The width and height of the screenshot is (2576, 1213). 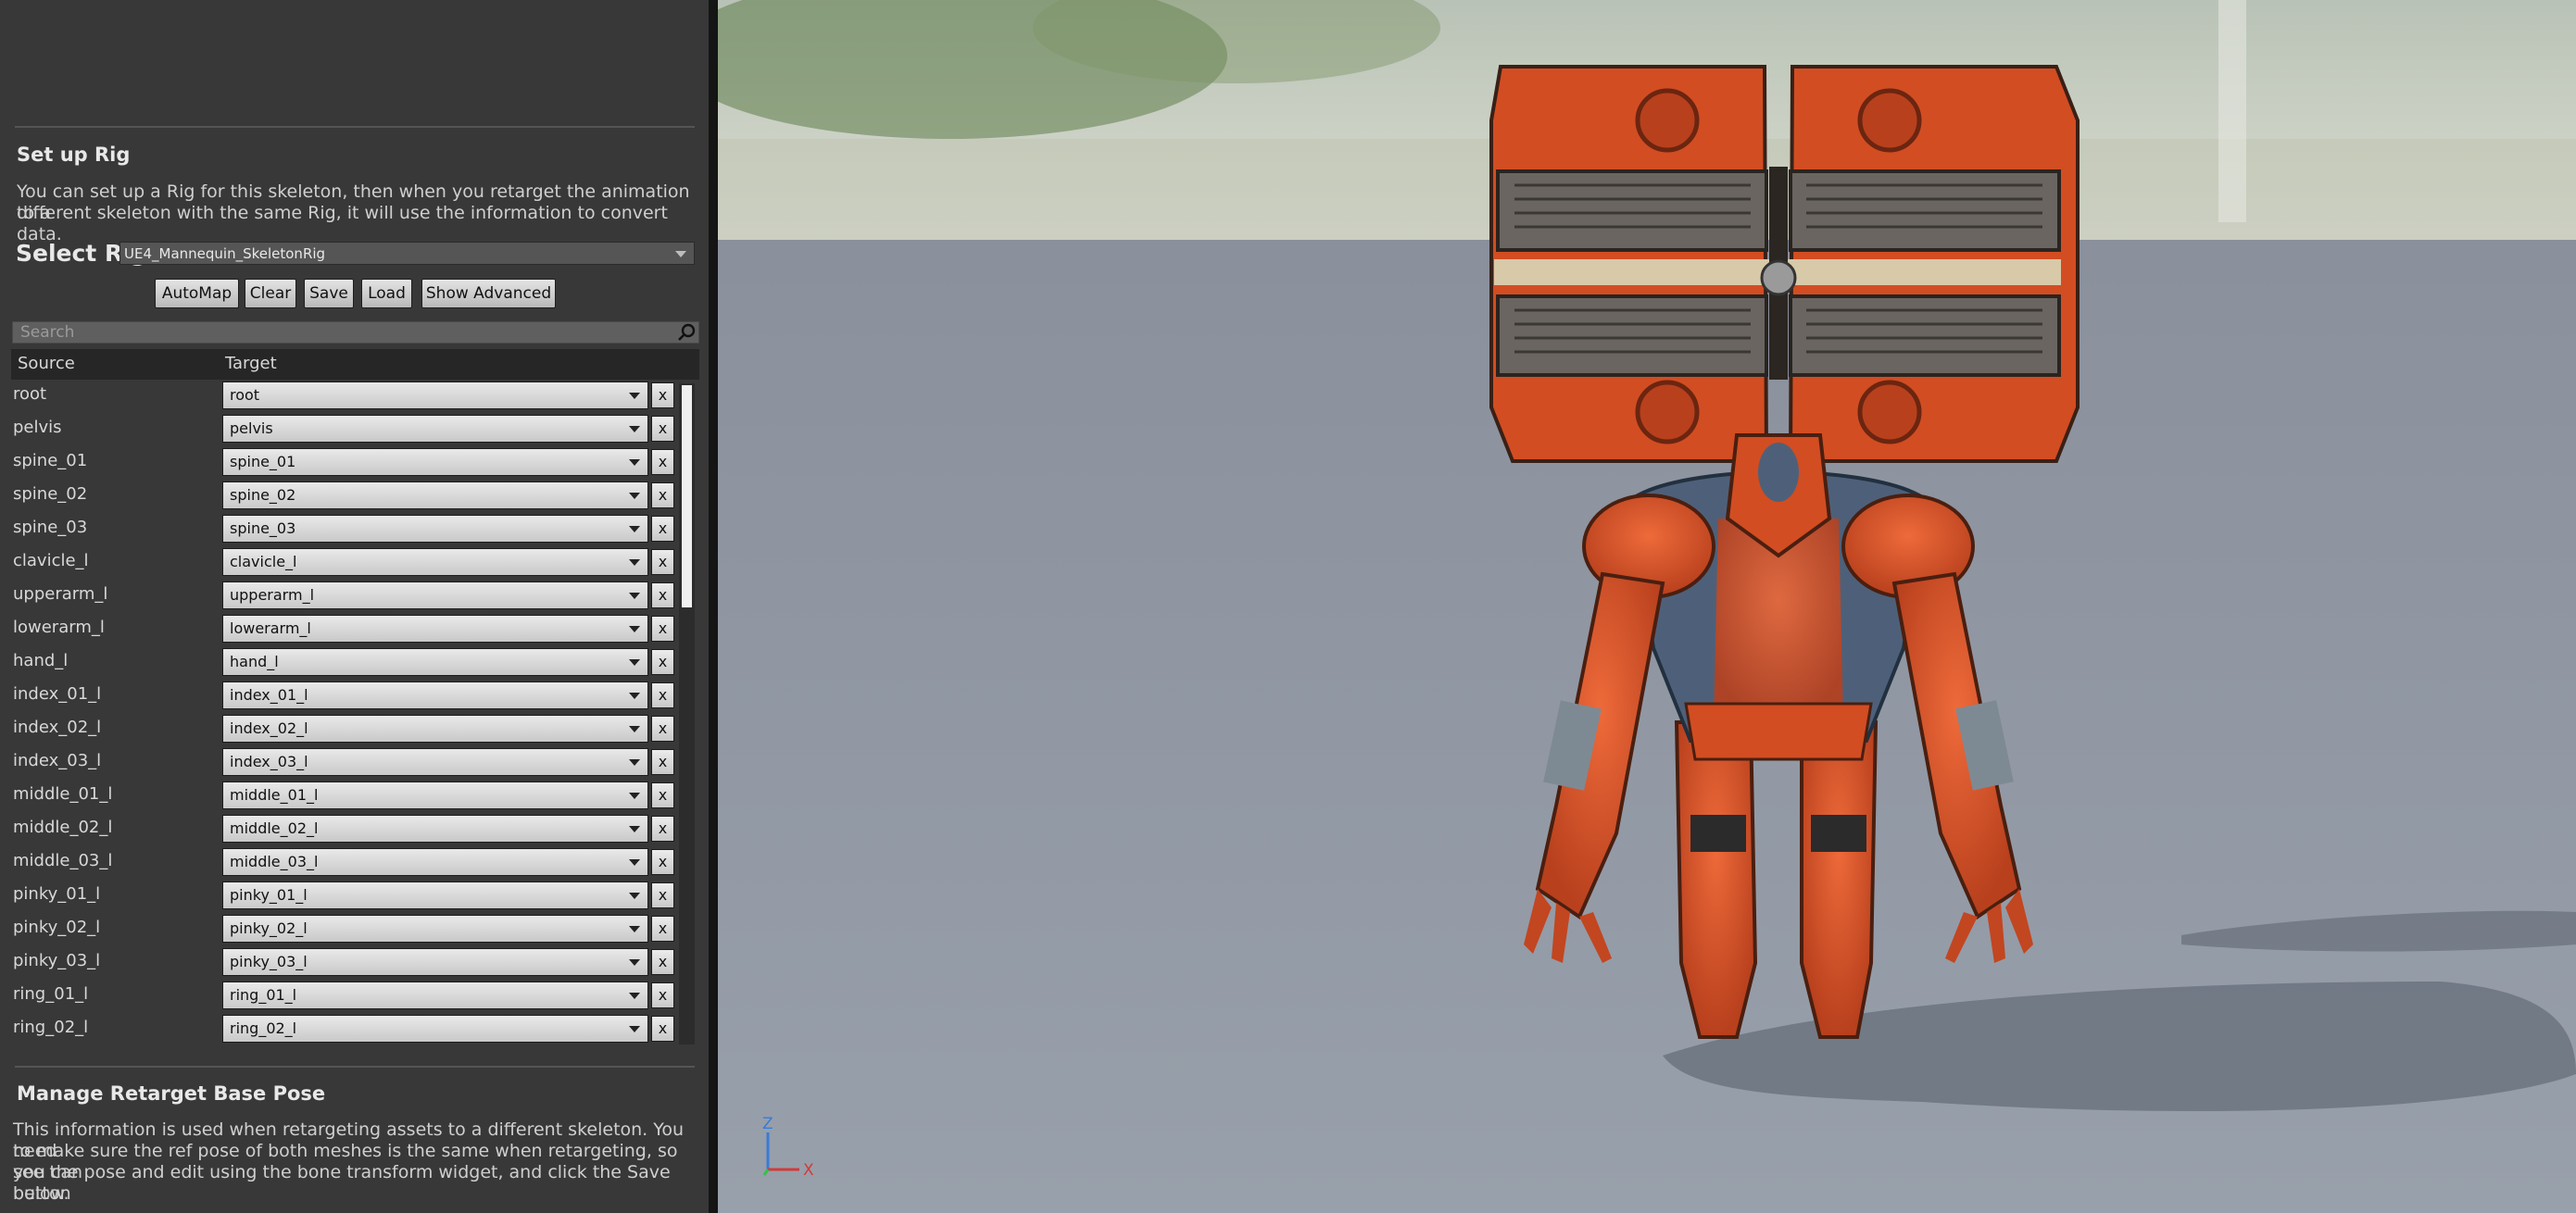 I want to click on table-row: spine_02 spine_02 x, so click(x=352, y=496).